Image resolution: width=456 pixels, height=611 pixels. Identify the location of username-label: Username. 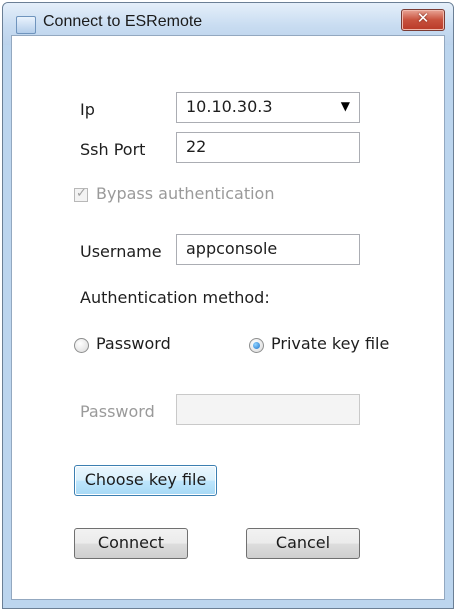
(121, 251).